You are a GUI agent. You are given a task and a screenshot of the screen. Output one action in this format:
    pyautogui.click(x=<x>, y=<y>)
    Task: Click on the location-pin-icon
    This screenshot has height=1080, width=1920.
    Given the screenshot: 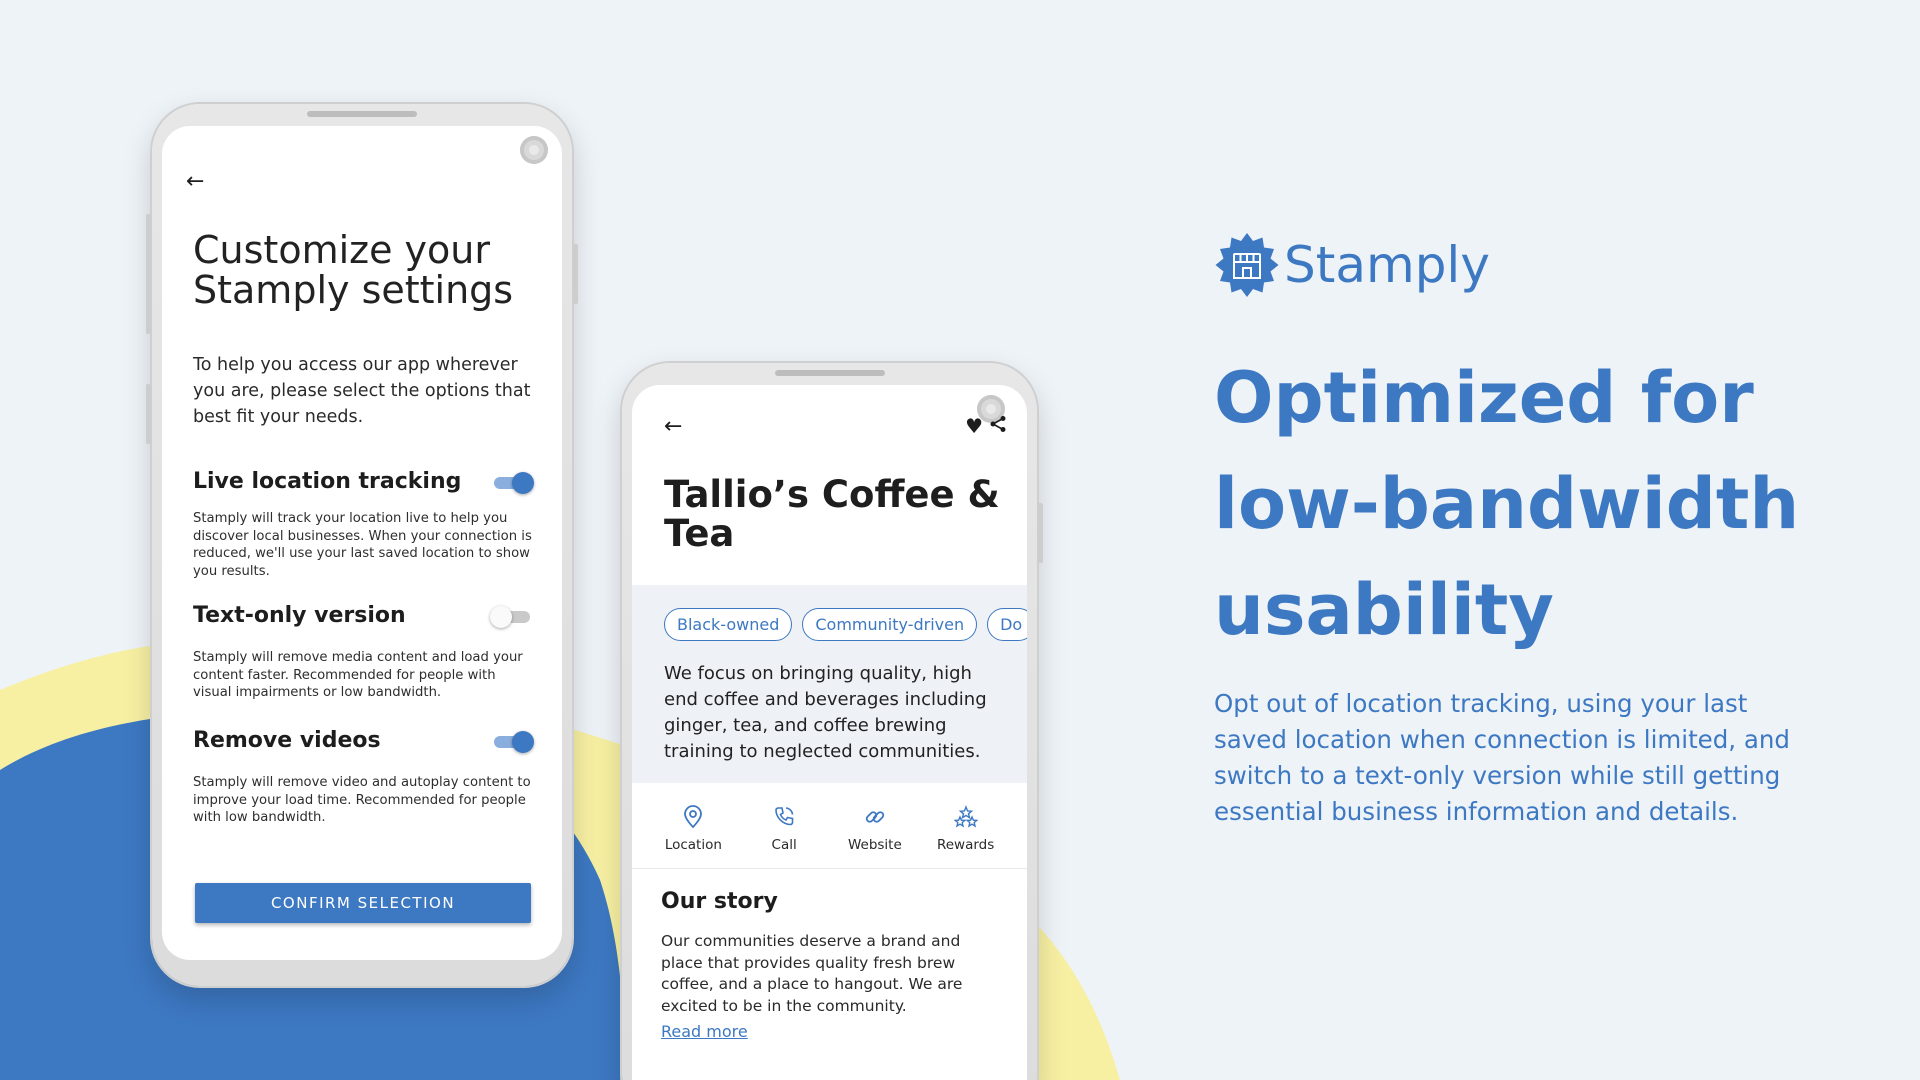 What is the action you would take?
    pyautogui.click(x=693, y=818)
    